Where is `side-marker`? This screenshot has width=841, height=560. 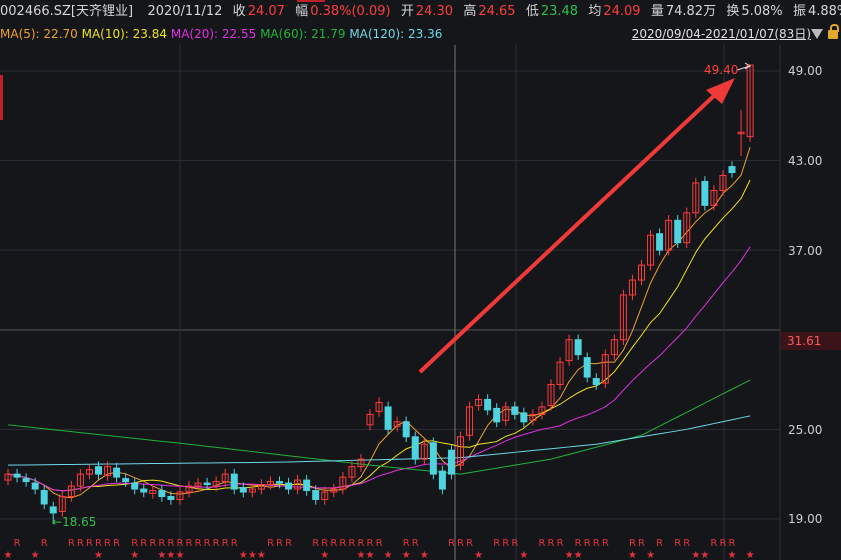 side-marker is located at coordinates (1, 97).